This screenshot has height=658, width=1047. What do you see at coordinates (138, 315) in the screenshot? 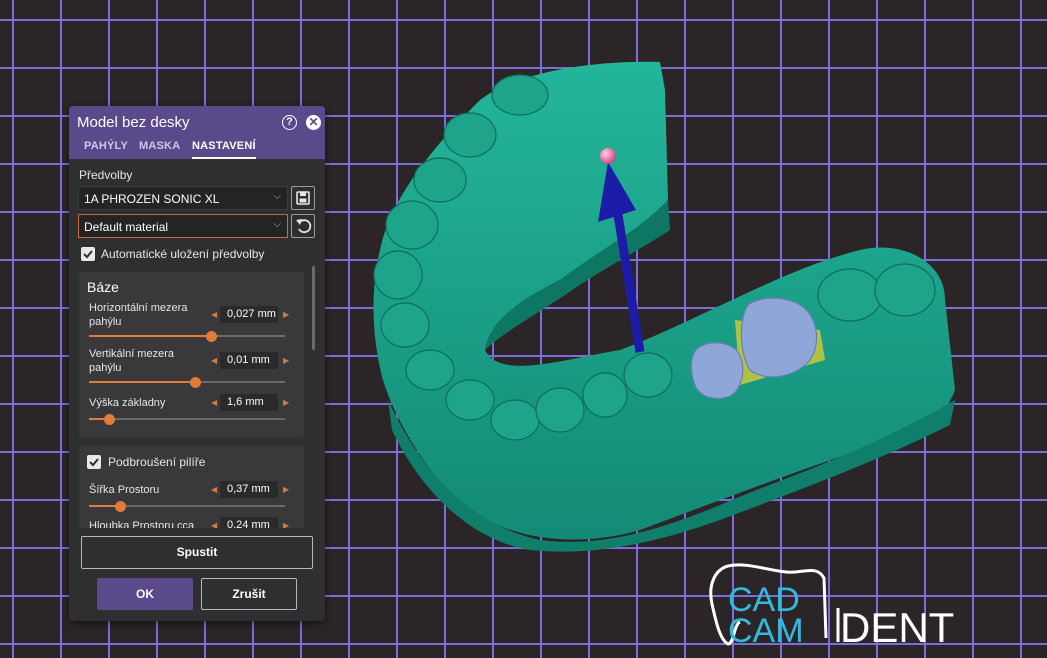
I see `horizontal-gap-label: Horizontální mezera pahýlu` at bounding box center [138, 315].